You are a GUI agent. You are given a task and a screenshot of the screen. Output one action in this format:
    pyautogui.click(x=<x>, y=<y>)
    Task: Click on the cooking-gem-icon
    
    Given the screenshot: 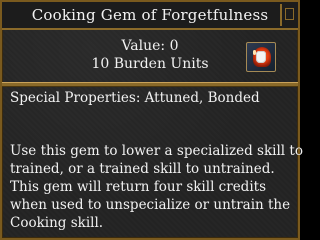 What is the action you would take?
    pyautogui.click(x=261, y=57)
    